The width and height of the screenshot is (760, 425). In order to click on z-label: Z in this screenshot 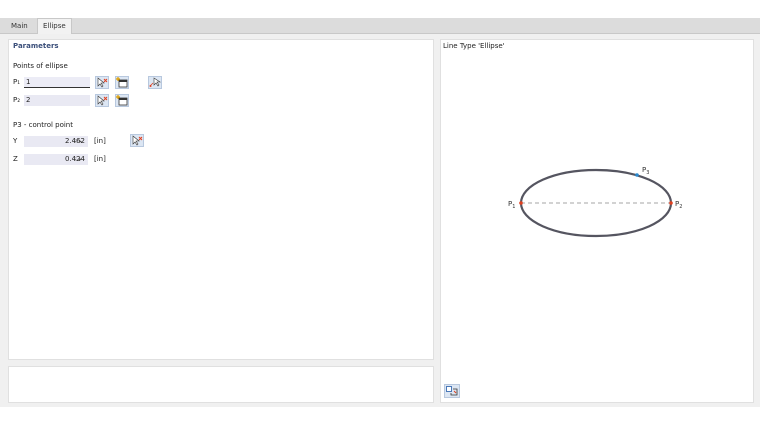, I will do `click(15, 159)`.